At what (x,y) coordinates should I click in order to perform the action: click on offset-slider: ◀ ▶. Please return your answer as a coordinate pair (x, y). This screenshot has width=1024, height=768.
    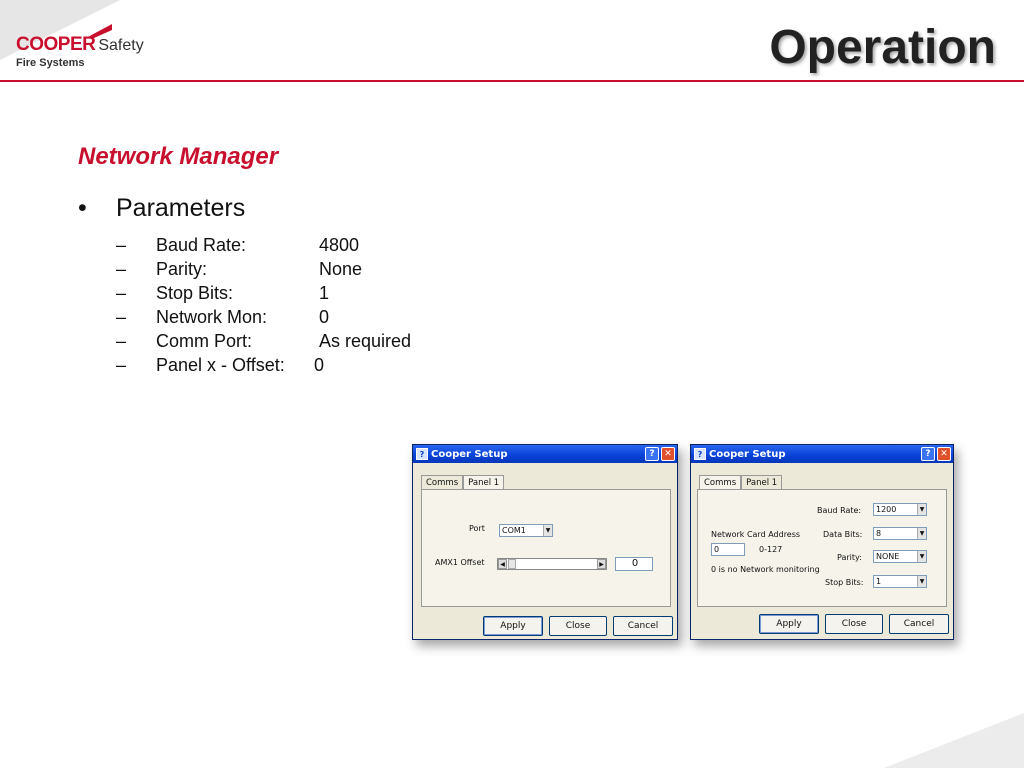
    Looking at the image, I should click on (552, 564).